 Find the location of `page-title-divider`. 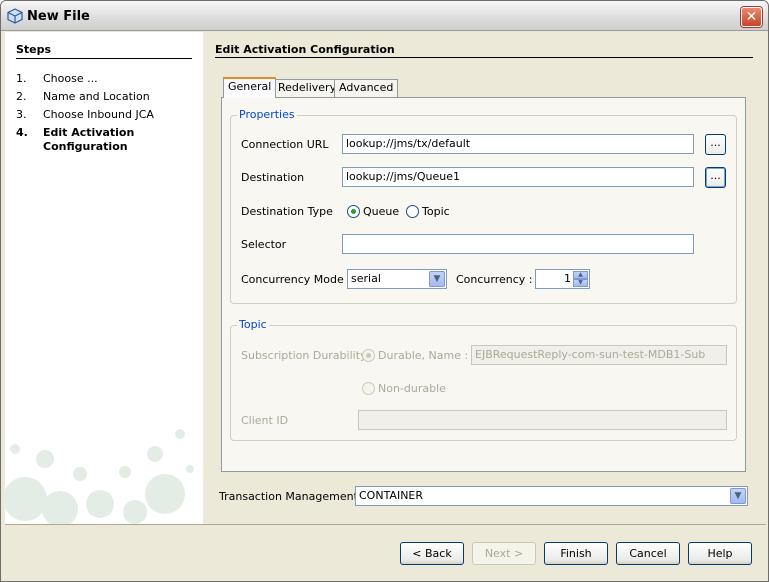

page-title-divider is located at coordinates (484, 57).